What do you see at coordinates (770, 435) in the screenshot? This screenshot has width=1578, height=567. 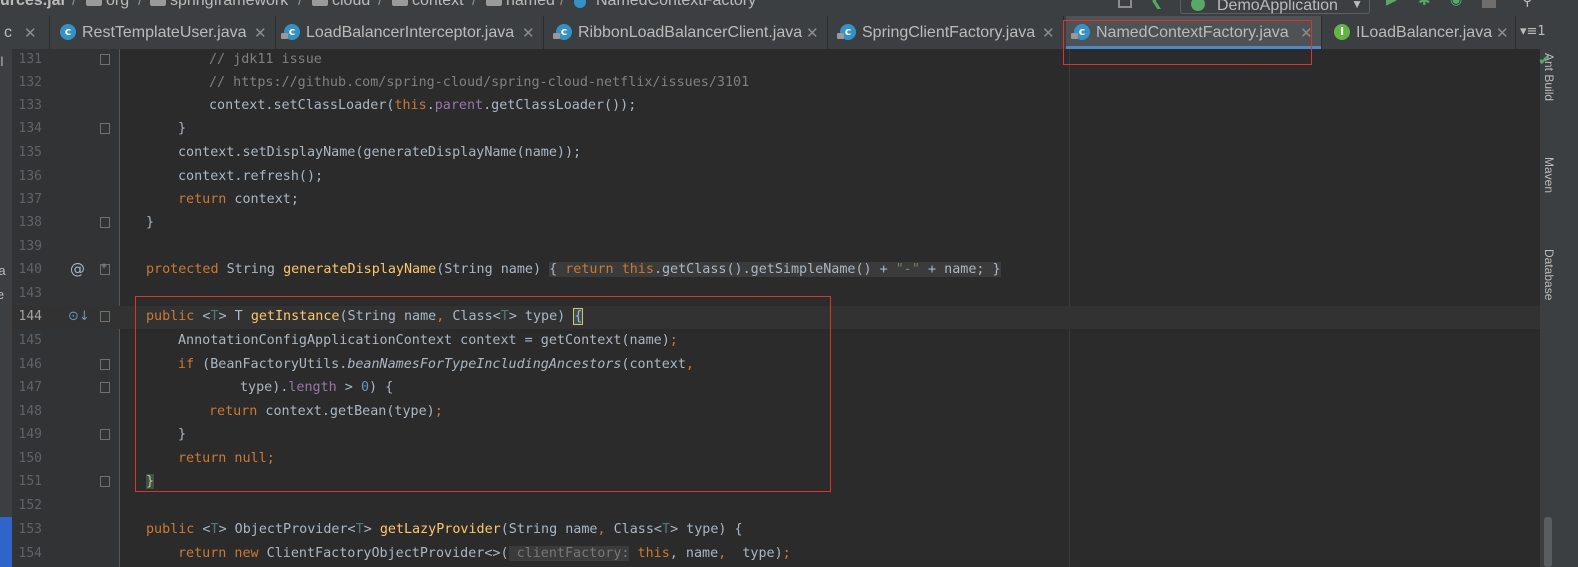 I see `code-line: 149 }` at bounding box center [770, 435].